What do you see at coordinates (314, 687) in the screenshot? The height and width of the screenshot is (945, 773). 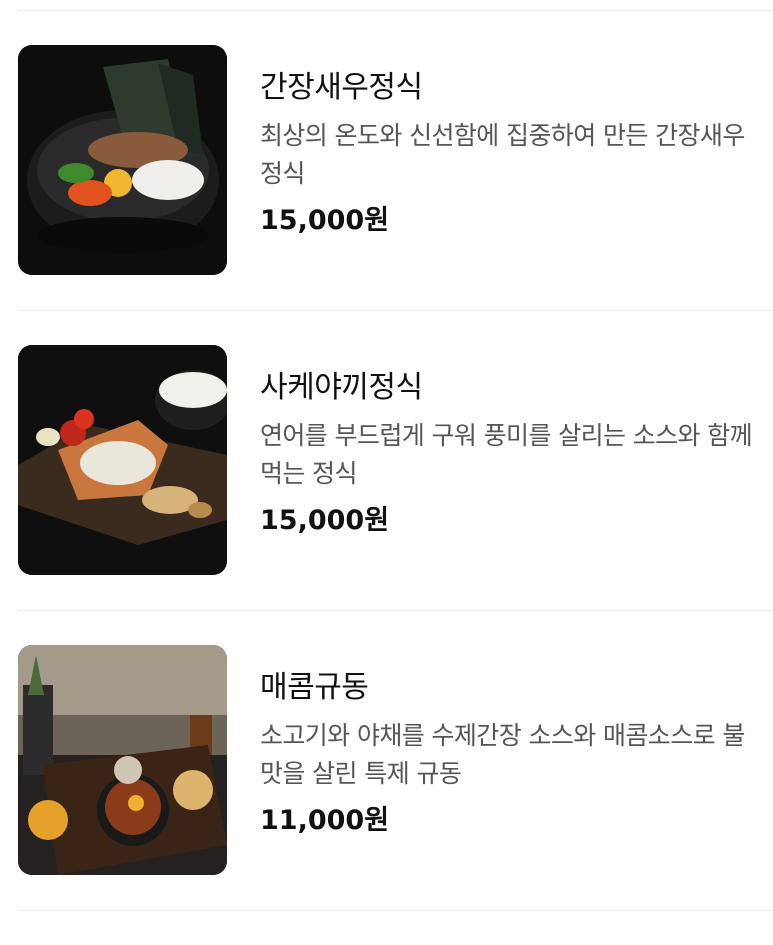 I see `menu-item-name: 매콤규동` at bounding box center [314, 687].